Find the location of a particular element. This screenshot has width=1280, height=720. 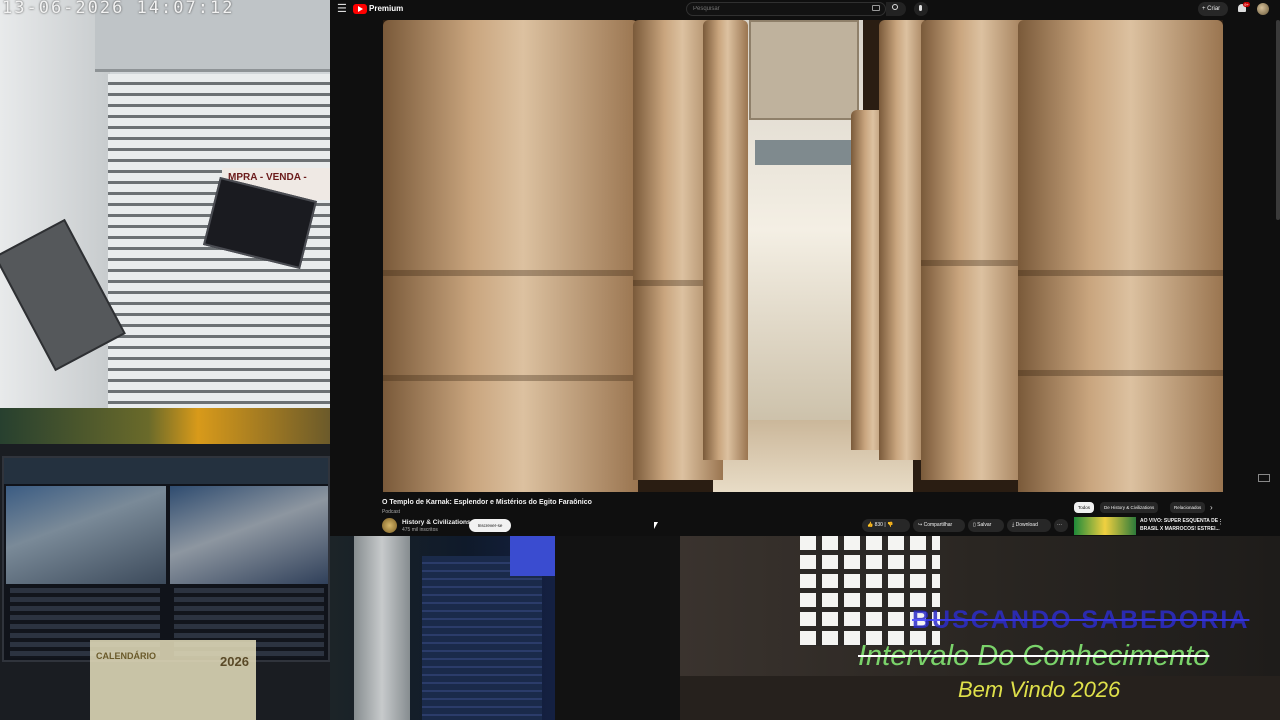

desk-background-strip is located at coordinates (165, 426).